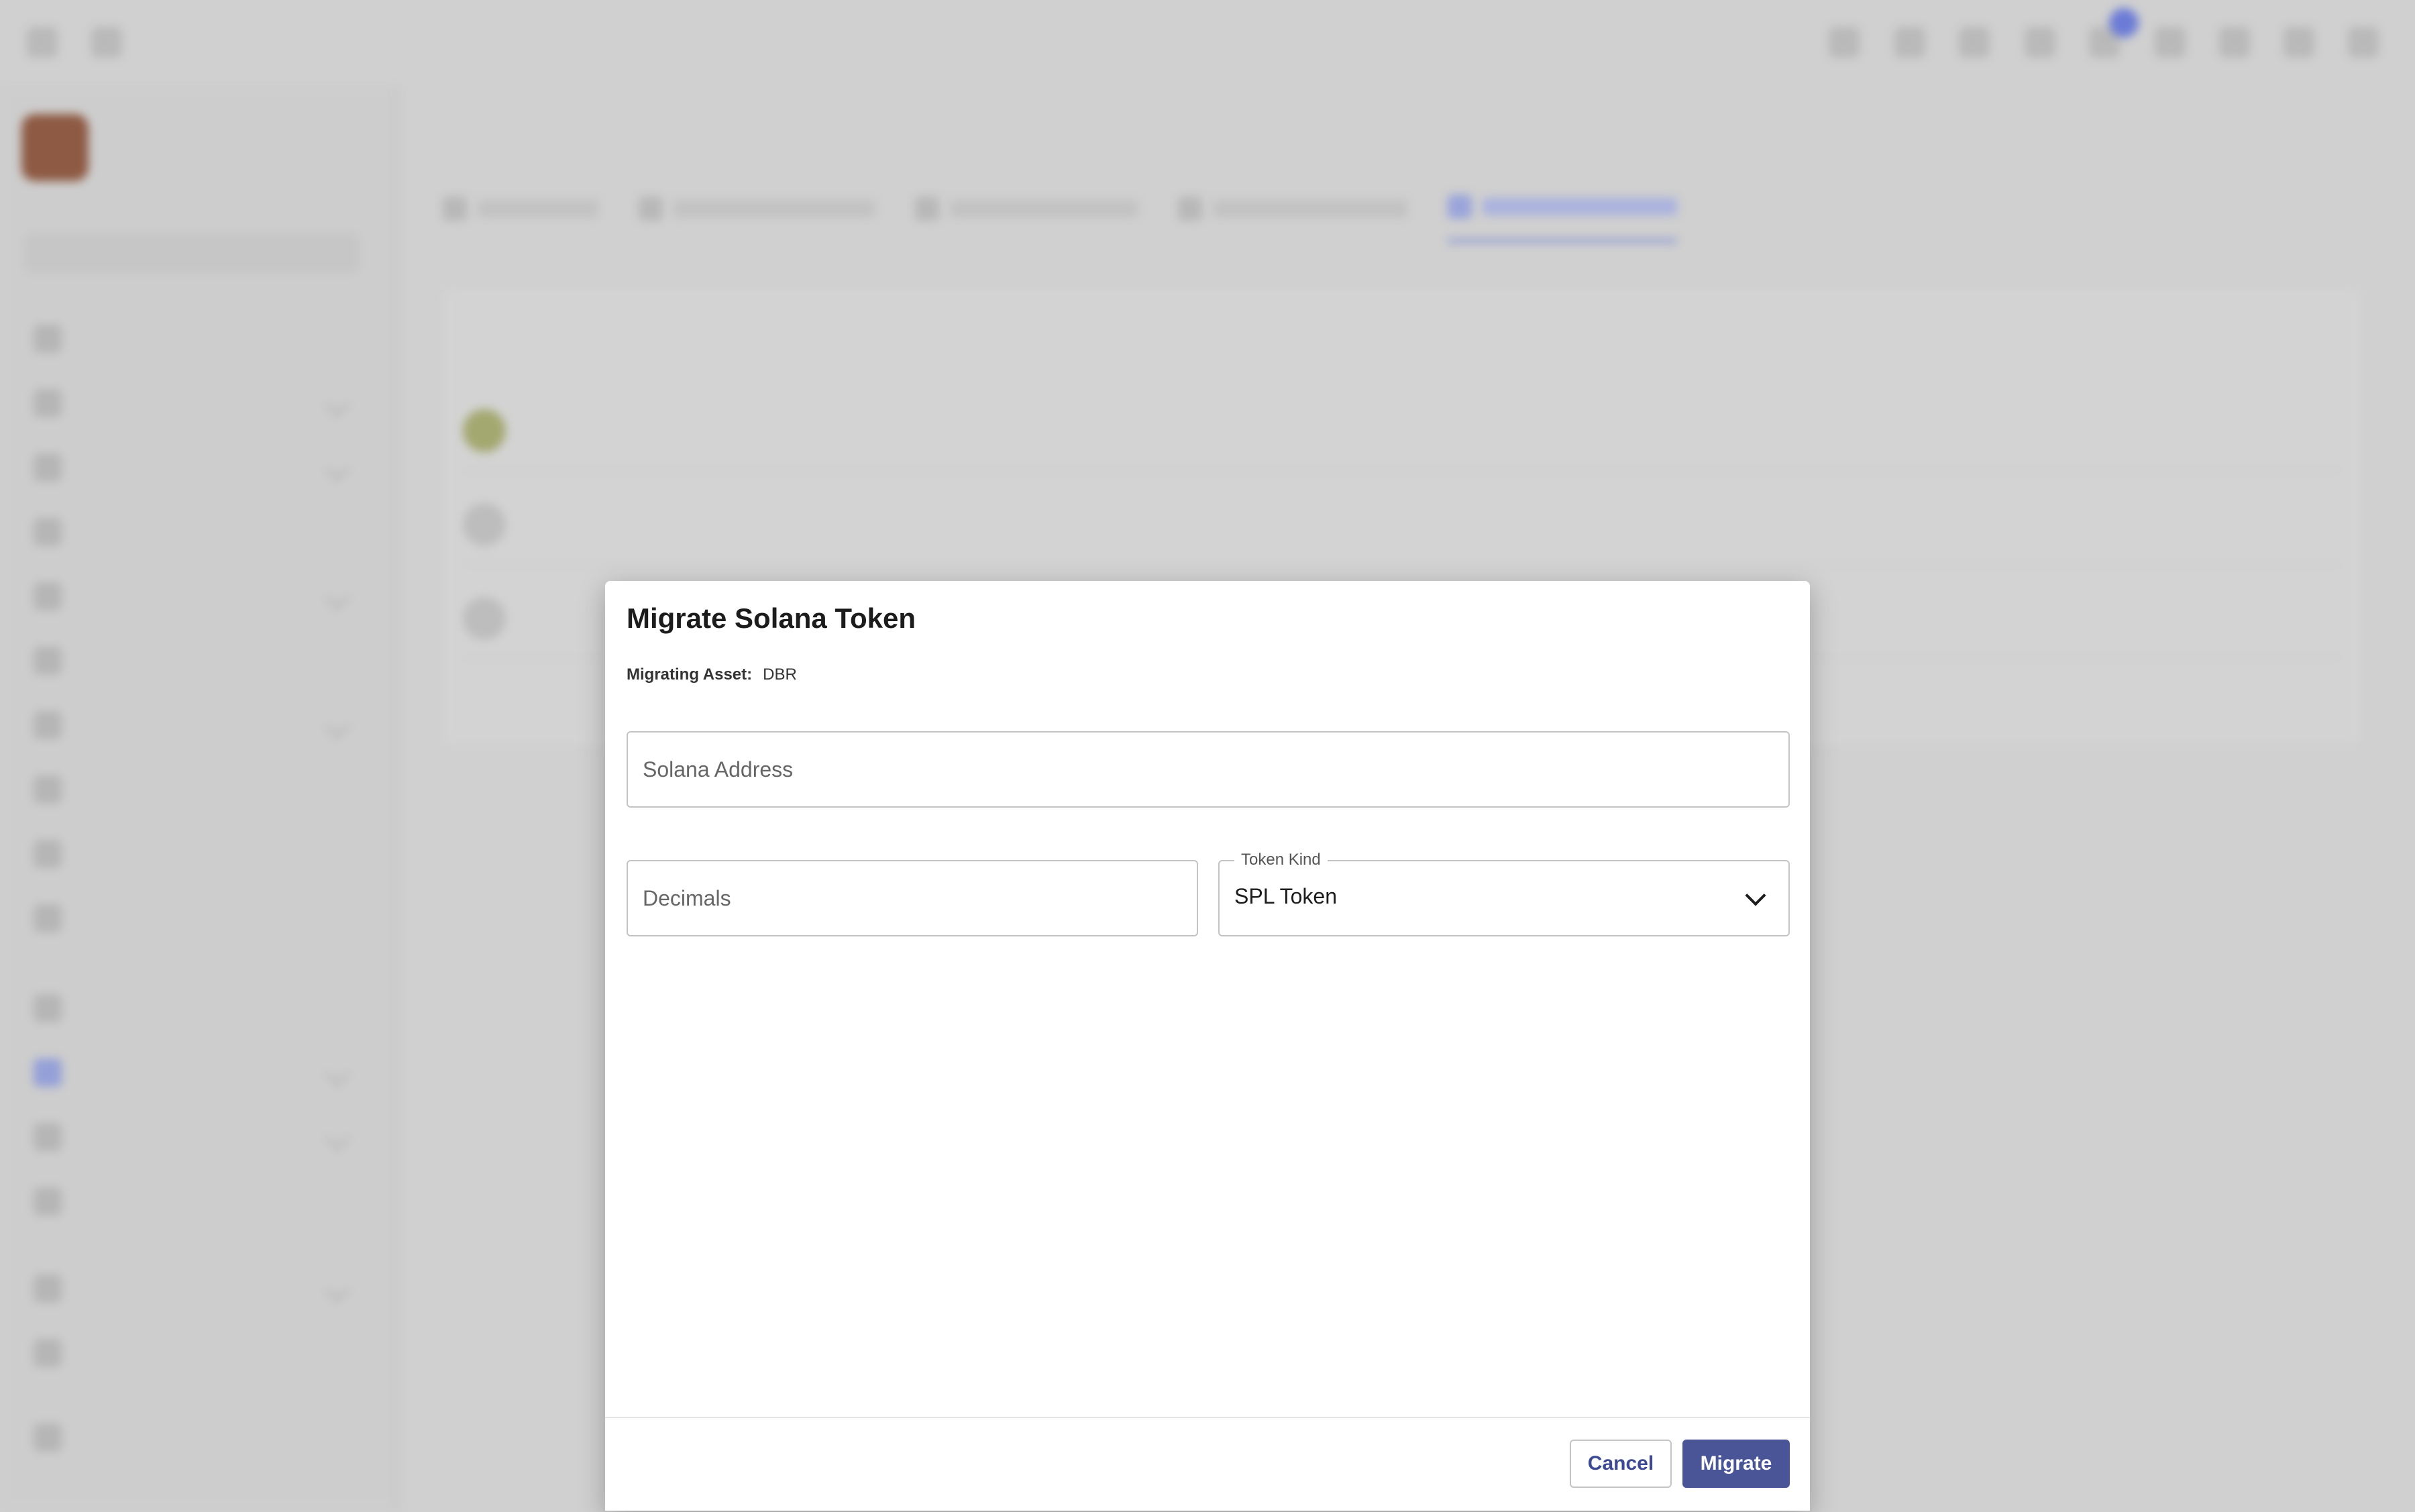  What do you see at coordinates (690, 674) in the screenshot?
I see `migrating-asset-label: Migrating Asset:` at bounding box center [690, 674].